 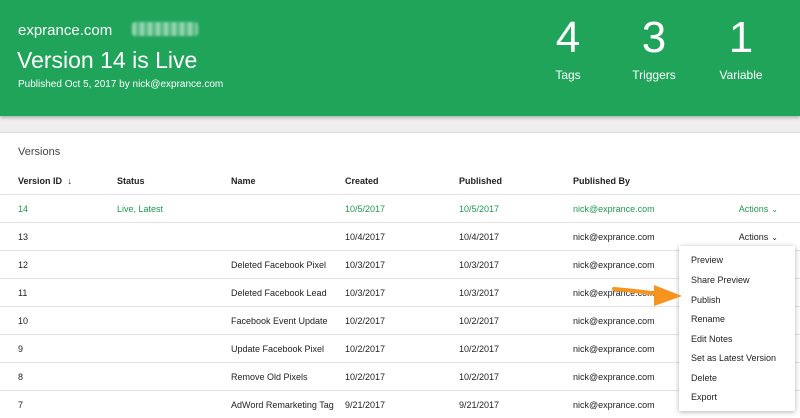 What do you see at coordinates (23, 321) in the screenshot?
I see `version-id-cell: 10` at bounding box center [23, 321].